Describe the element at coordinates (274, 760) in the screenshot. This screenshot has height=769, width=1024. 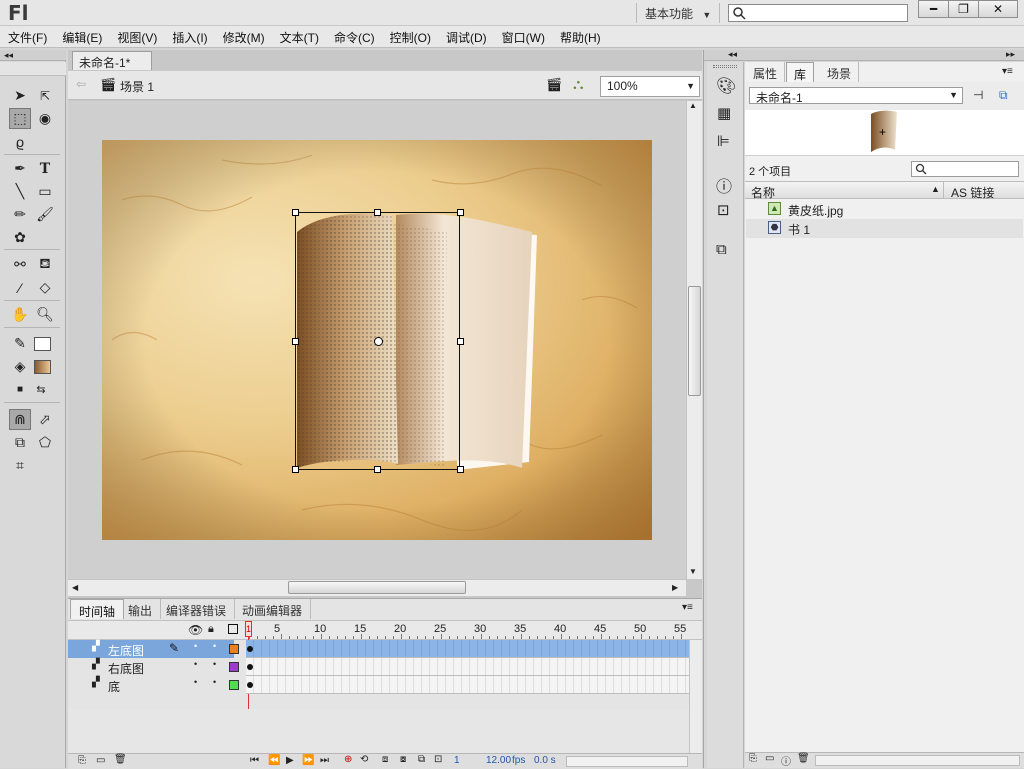
I see `step-back-icon: ⏪` at that location.